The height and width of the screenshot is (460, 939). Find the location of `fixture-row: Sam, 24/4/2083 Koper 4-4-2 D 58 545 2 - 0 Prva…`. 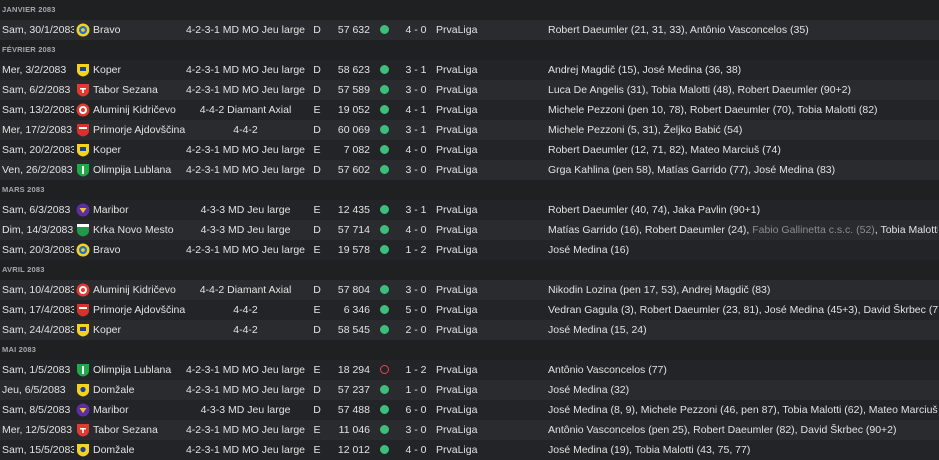

fixture-row: Sam, 24/4/2083 Koper 4-4-2 D 58 545 2 - 0 Prva… is located at coordinates (469, 330).